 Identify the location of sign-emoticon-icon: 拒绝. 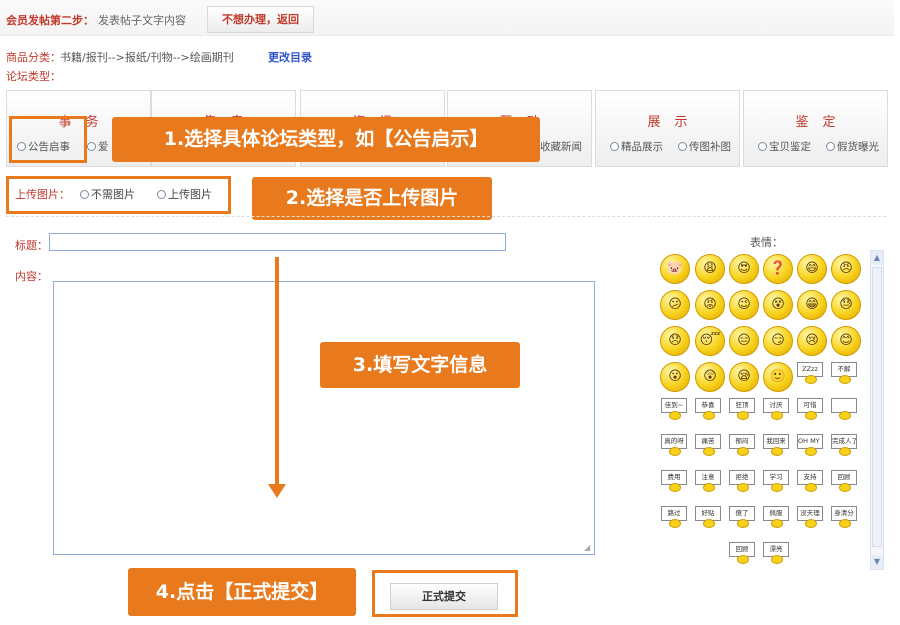
(743, 481).